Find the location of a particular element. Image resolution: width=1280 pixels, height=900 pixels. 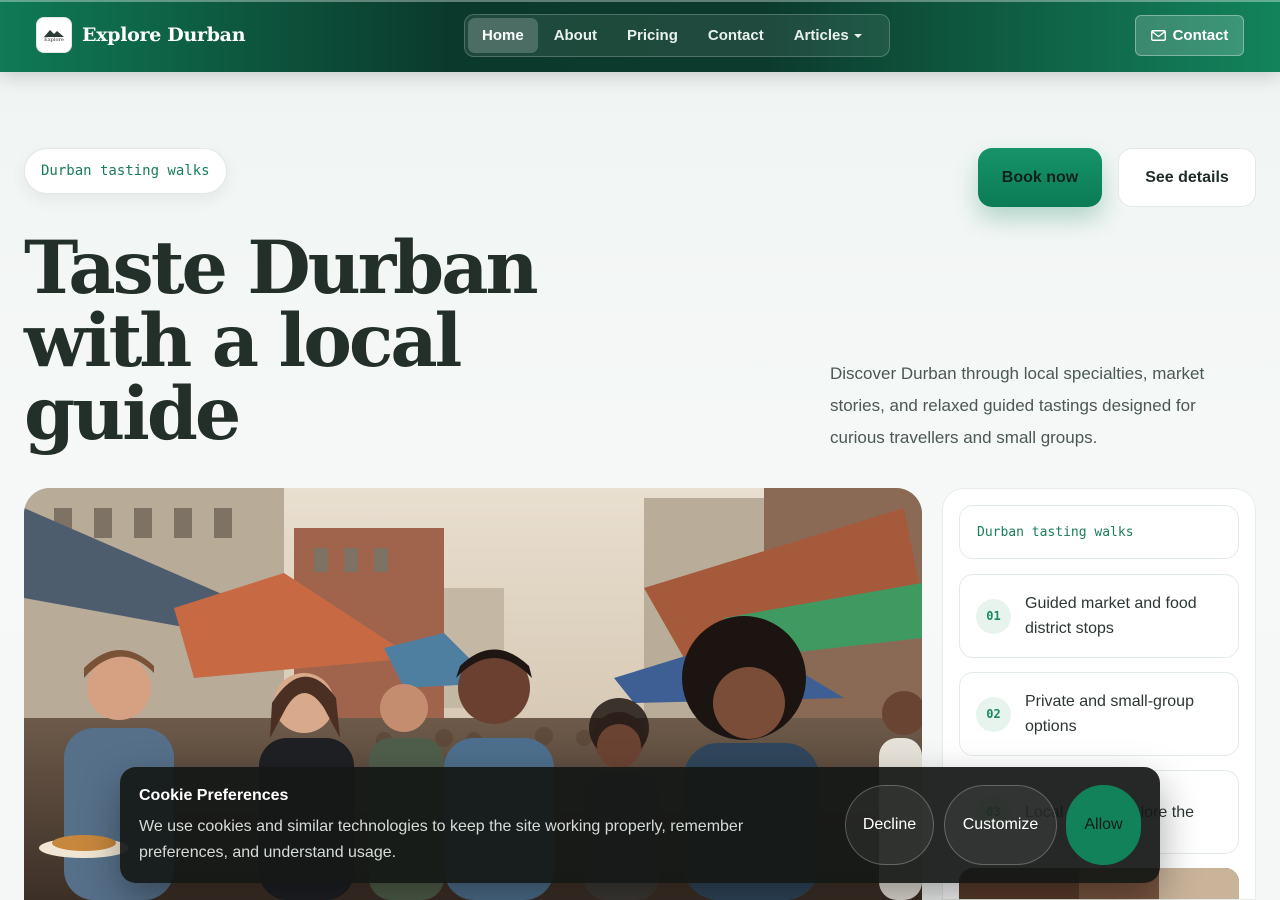

hero-headline: Taste Durban with a local guide is located at coordinates (281, 341).